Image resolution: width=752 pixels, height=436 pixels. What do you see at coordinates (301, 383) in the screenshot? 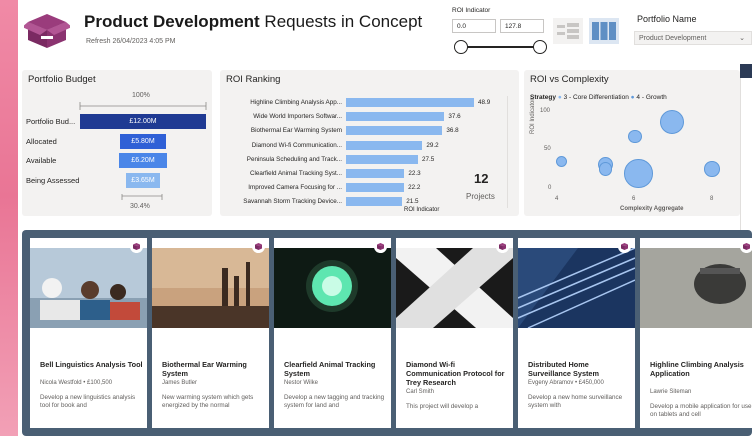
I see `project-card-meta: Nestor Wilke` at bounding box center [301, 383].